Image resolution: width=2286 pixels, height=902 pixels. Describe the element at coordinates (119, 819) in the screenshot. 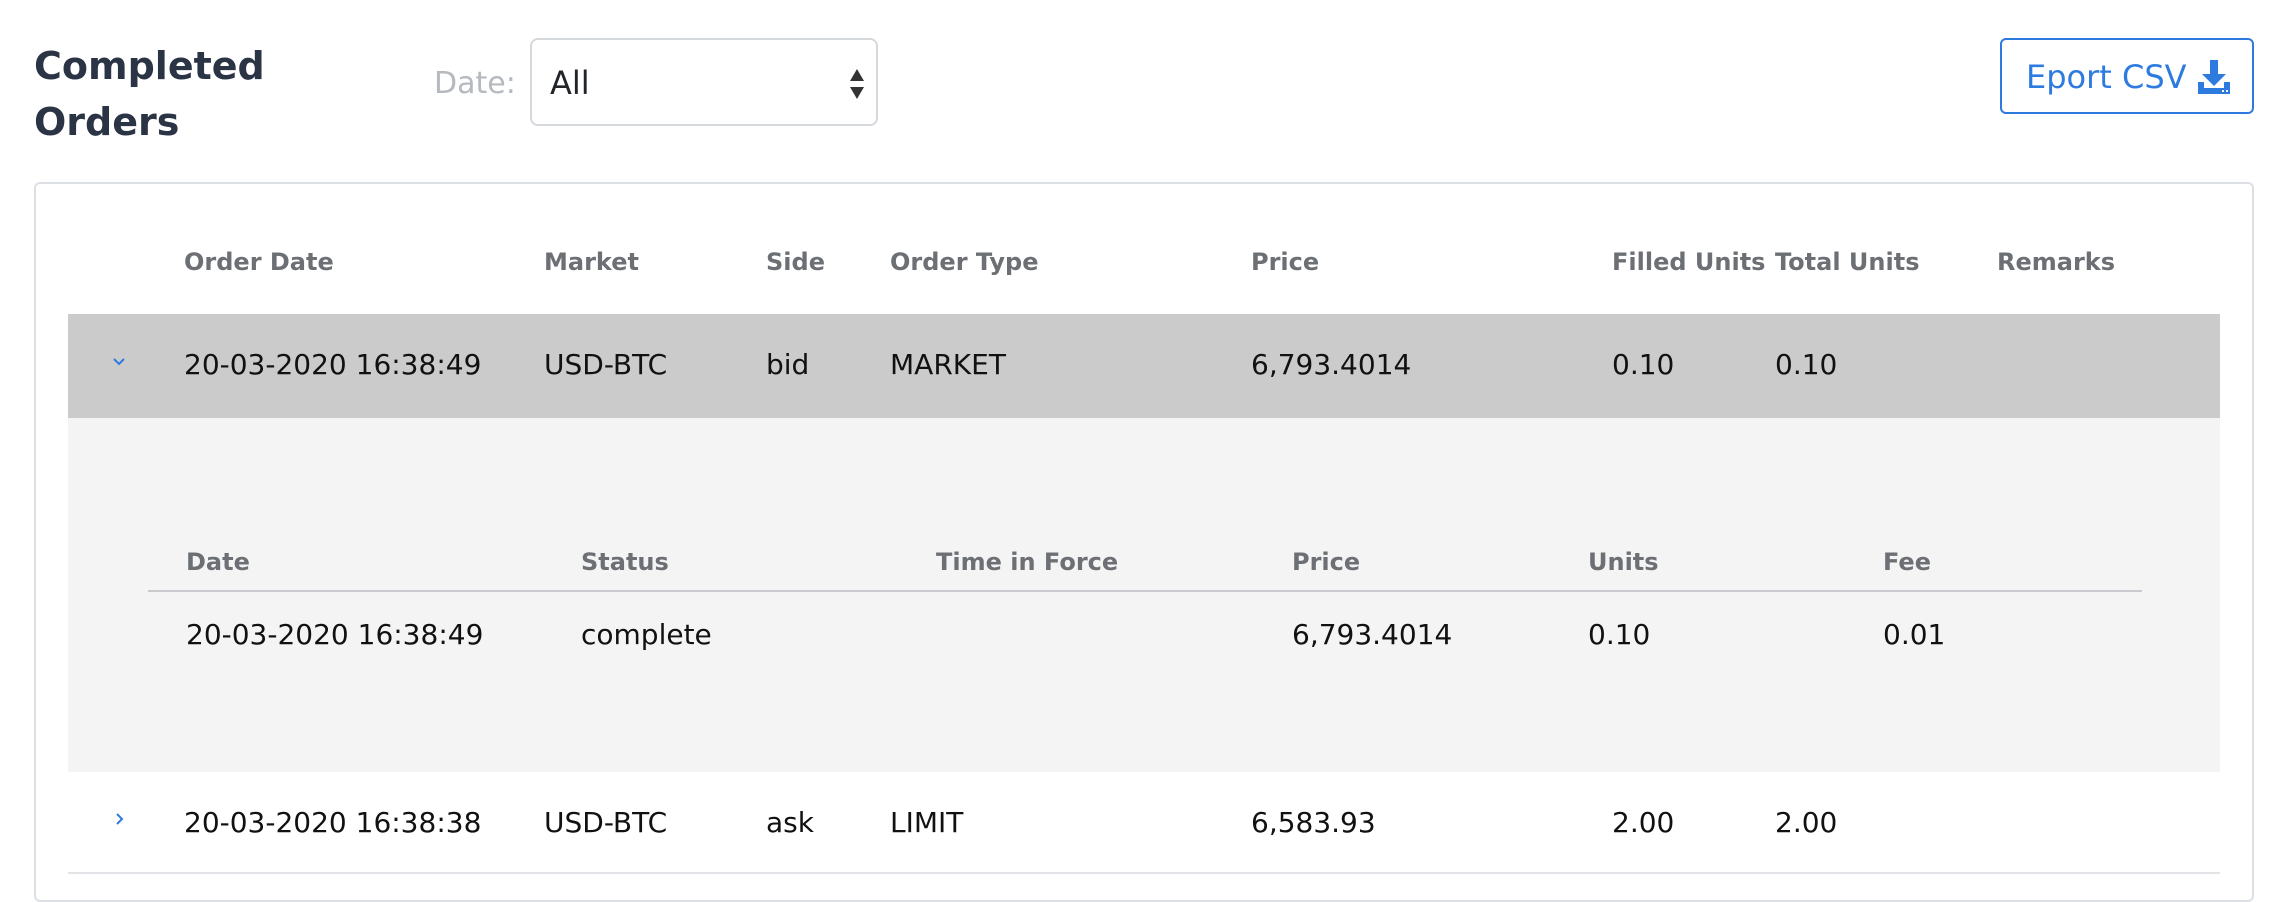

I see `chevron-right-icon` at that location.